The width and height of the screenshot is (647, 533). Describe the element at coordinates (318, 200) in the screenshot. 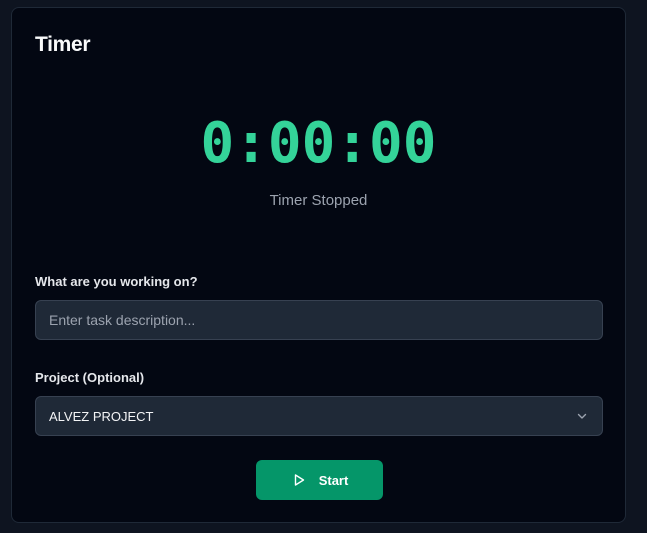

I see `timer-status: Timer Stopped` at that location.